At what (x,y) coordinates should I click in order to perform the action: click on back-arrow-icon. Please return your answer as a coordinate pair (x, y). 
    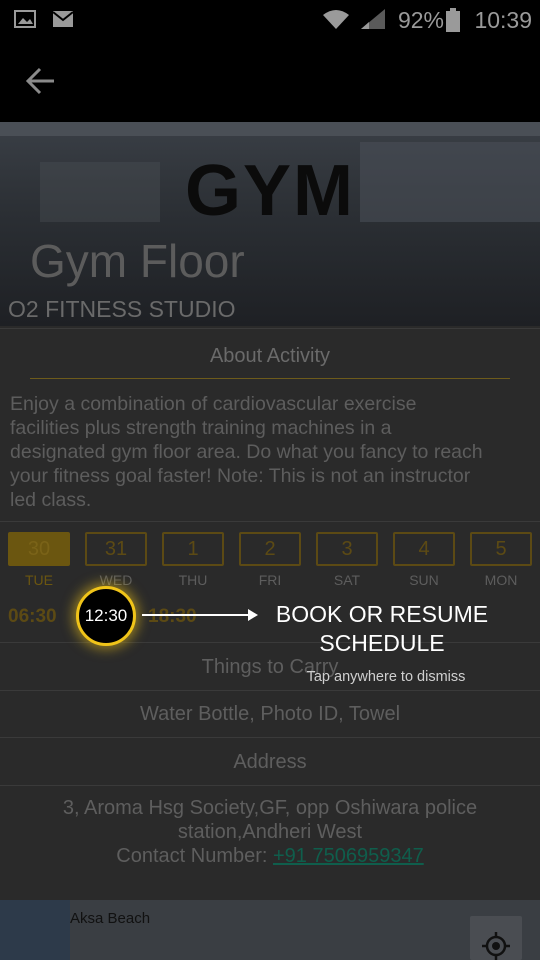
    Looking at the image, I should click on (41, 81).